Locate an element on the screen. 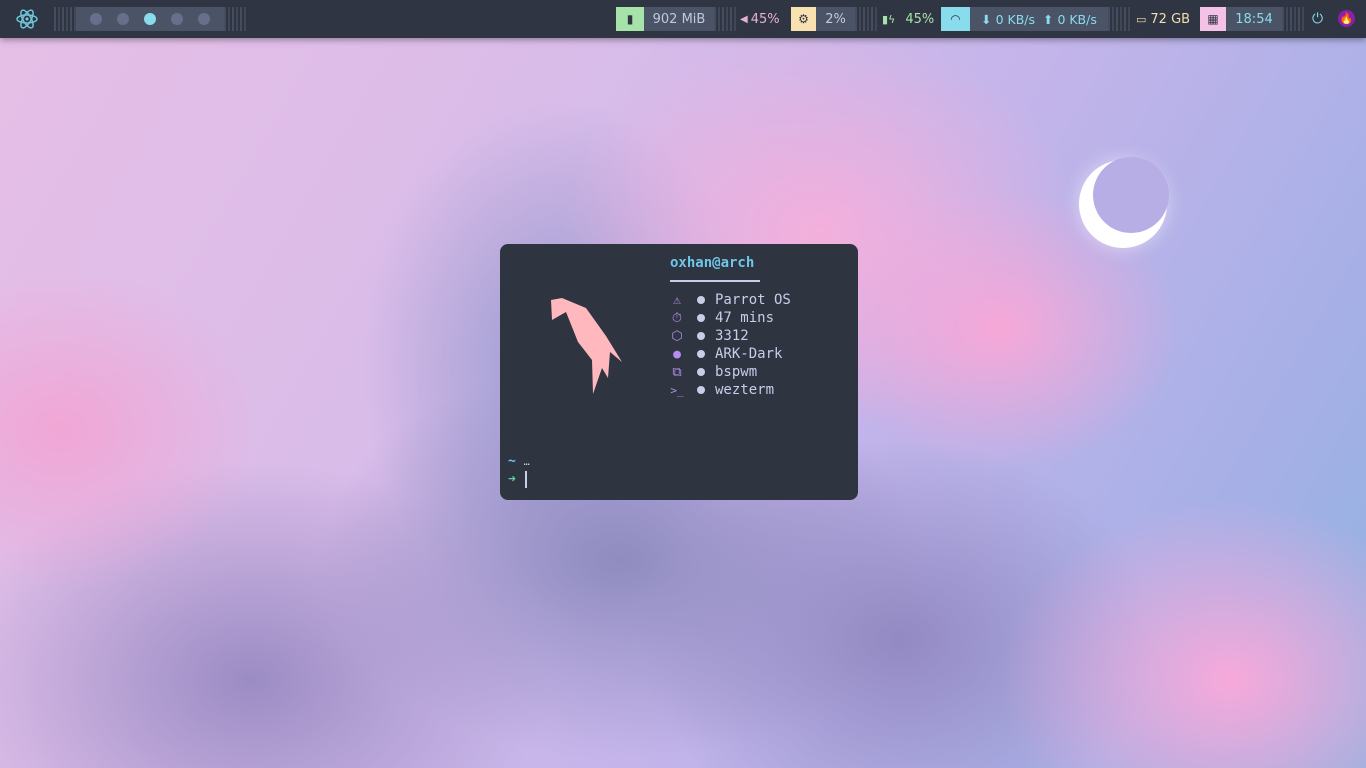 This screenshot has width=1366, height=768. wifi-icon: ◠ is located at coordinates (955, 19).